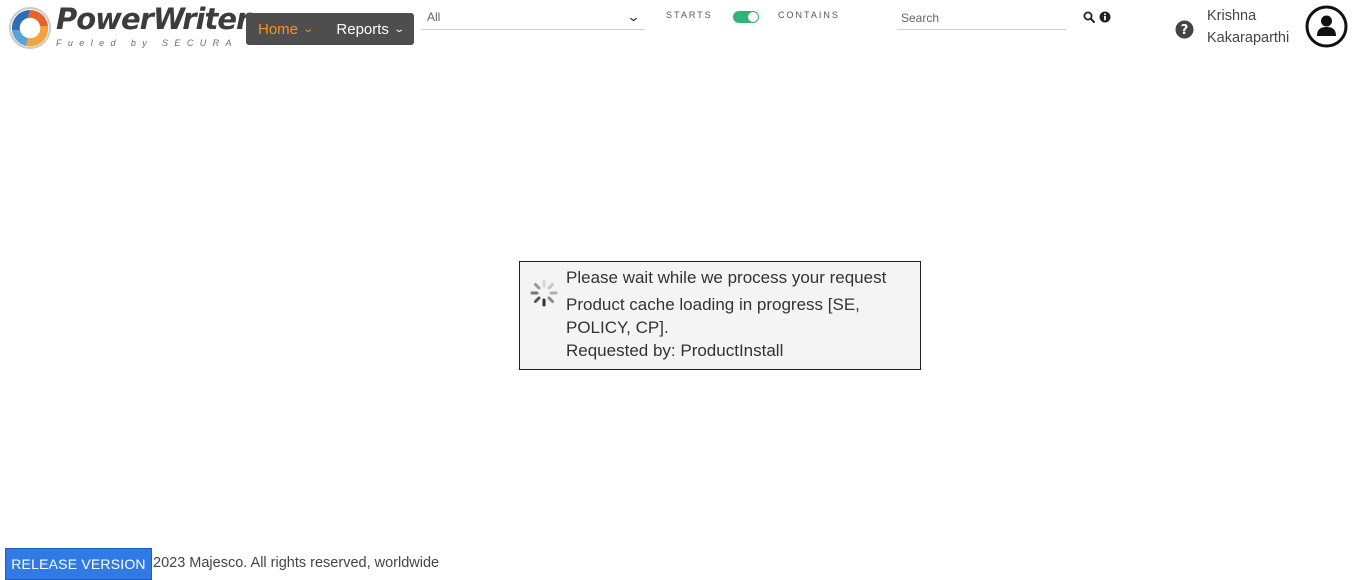 This screenshot has width=1366, height=580. Describe the element at coordinates (362, 29) in the screenshot. I see `nav-item-label: Reports` at that location.